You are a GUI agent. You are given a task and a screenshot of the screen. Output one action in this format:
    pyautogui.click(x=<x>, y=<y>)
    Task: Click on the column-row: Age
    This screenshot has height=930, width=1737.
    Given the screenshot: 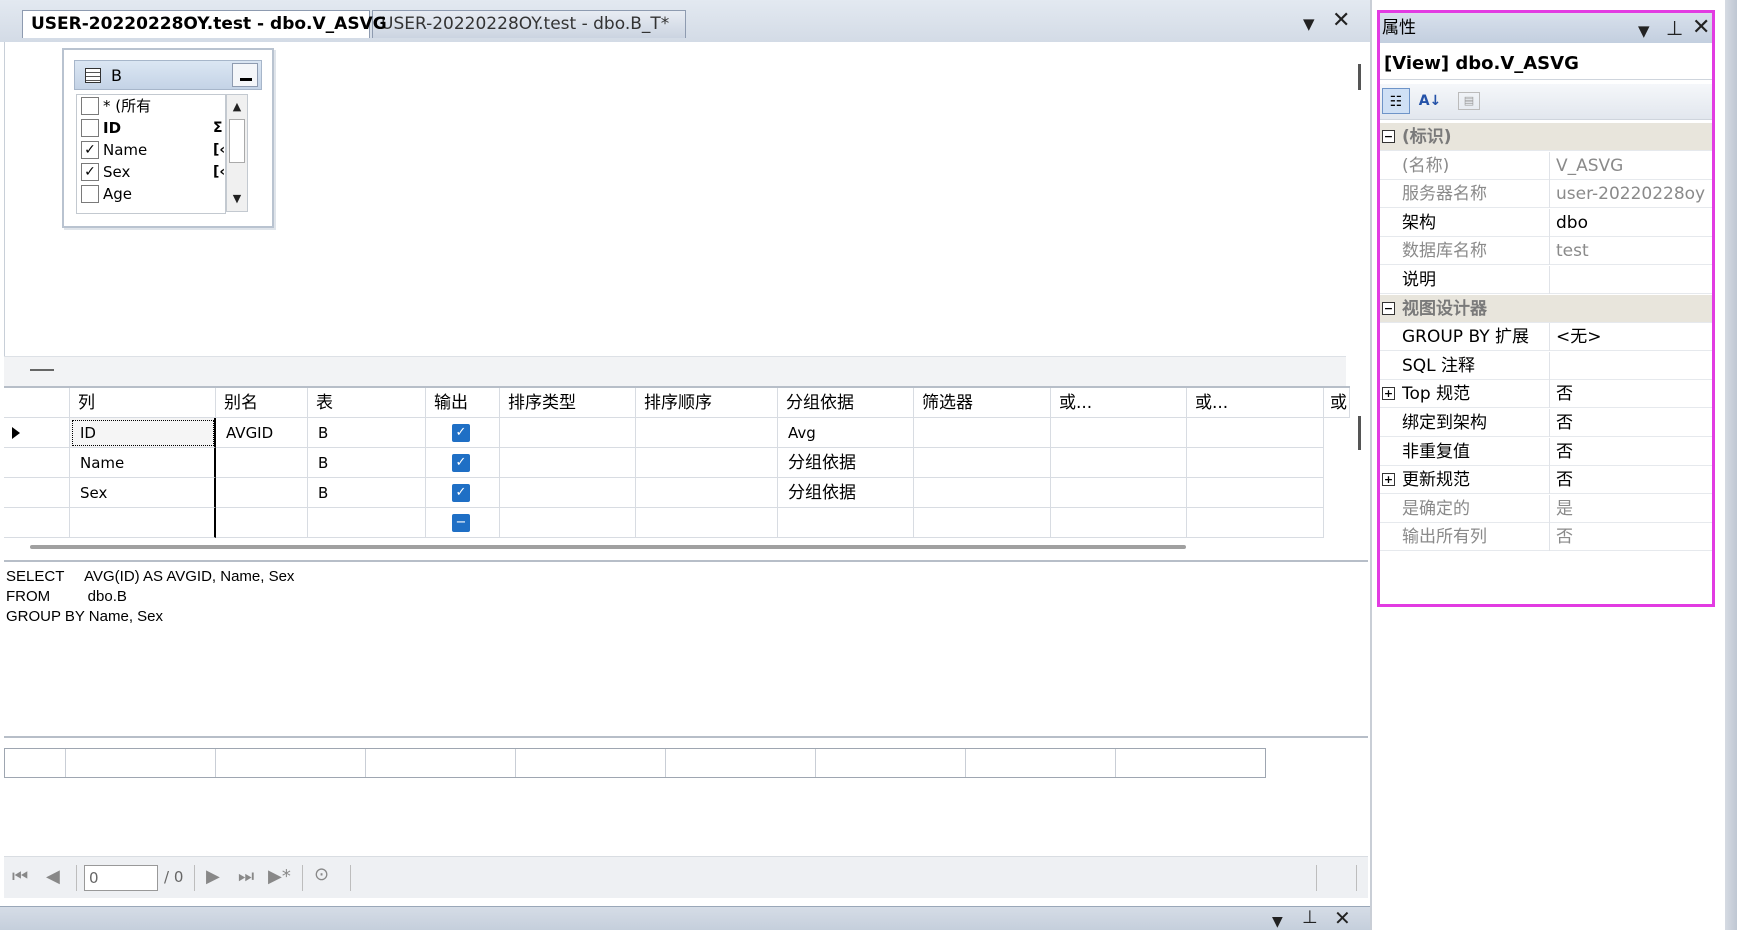 What is the action you would take?
    pyautogui.click(x=153, y=194)
    